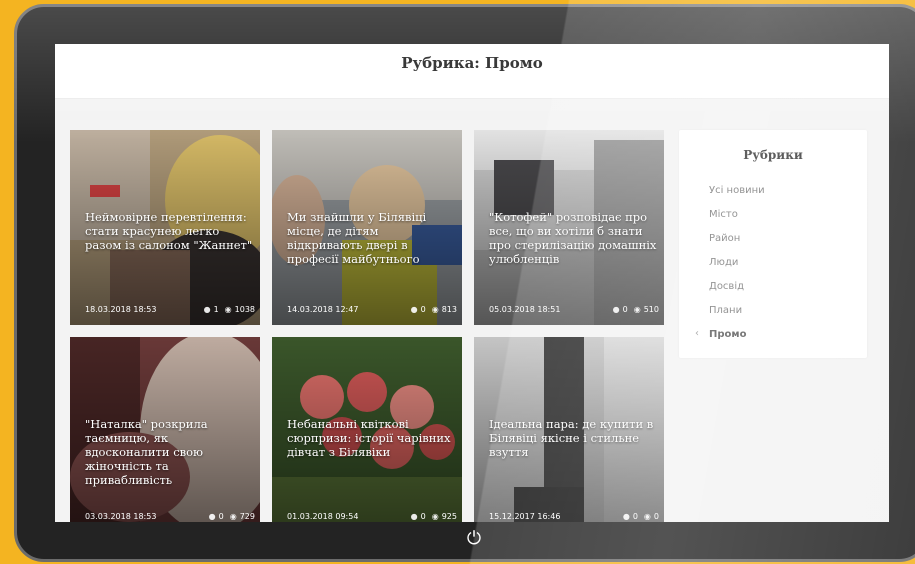 The width and height of the screenshot is (915, 564). Describe the element at coordinates (121, 309) in the screenshot. I see `card-date: 18.03.2018 18:53` at that location.